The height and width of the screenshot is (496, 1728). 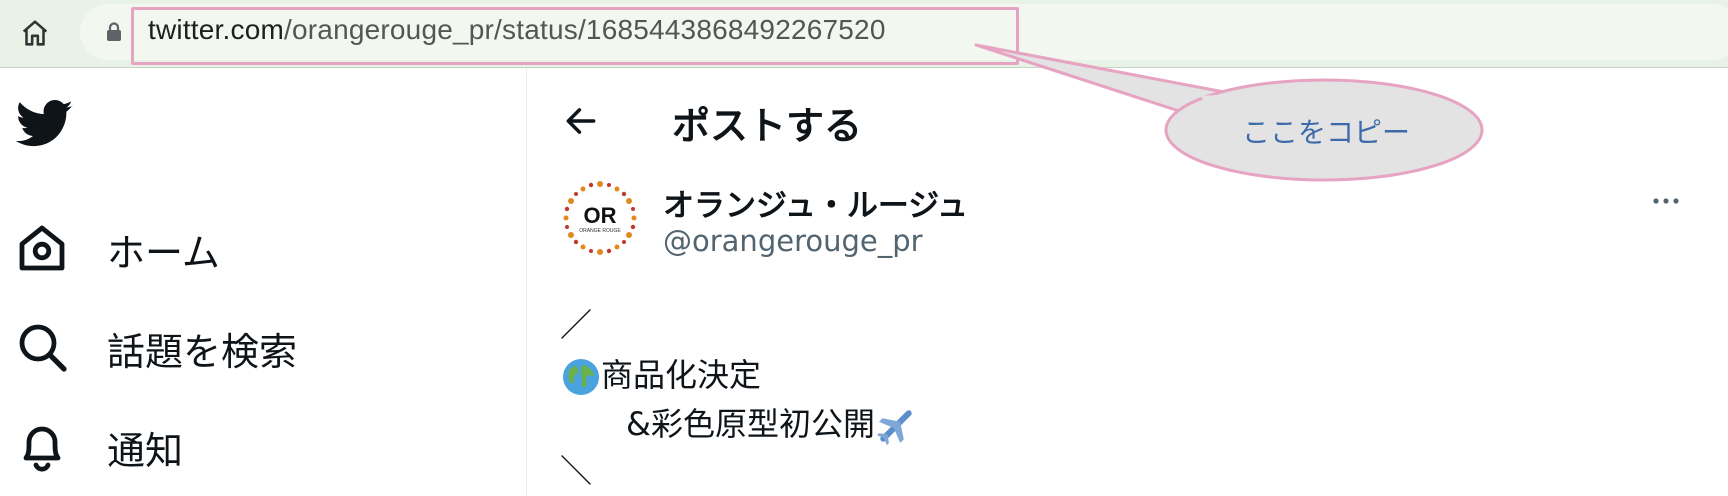 I want to click on svg-text: OR, so click(x=600, y=215).